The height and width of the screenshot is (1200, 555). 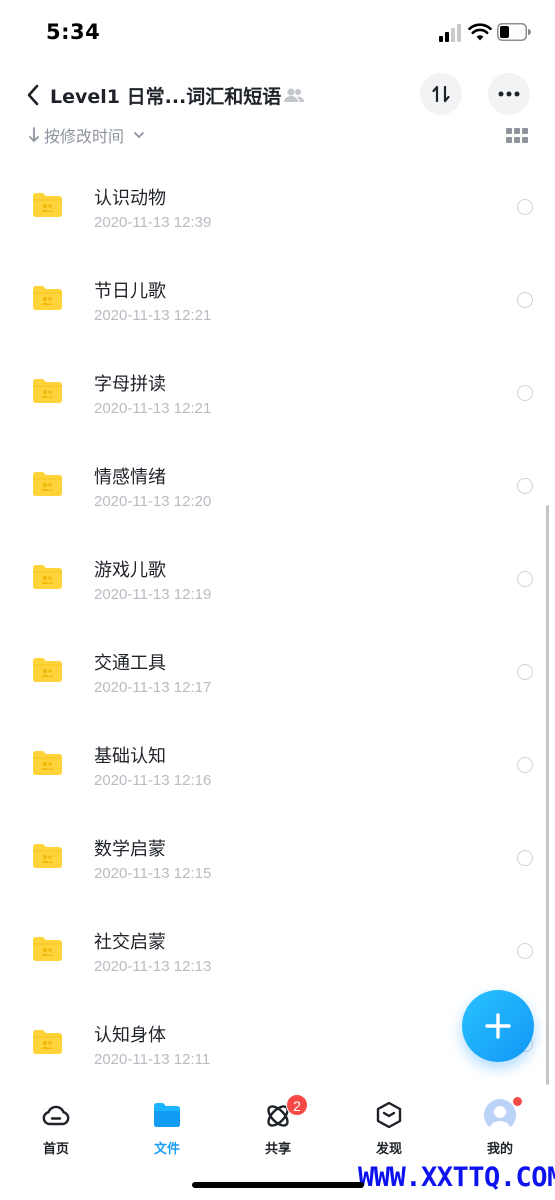 I want to click on more-button, so click(x=509, y=94).